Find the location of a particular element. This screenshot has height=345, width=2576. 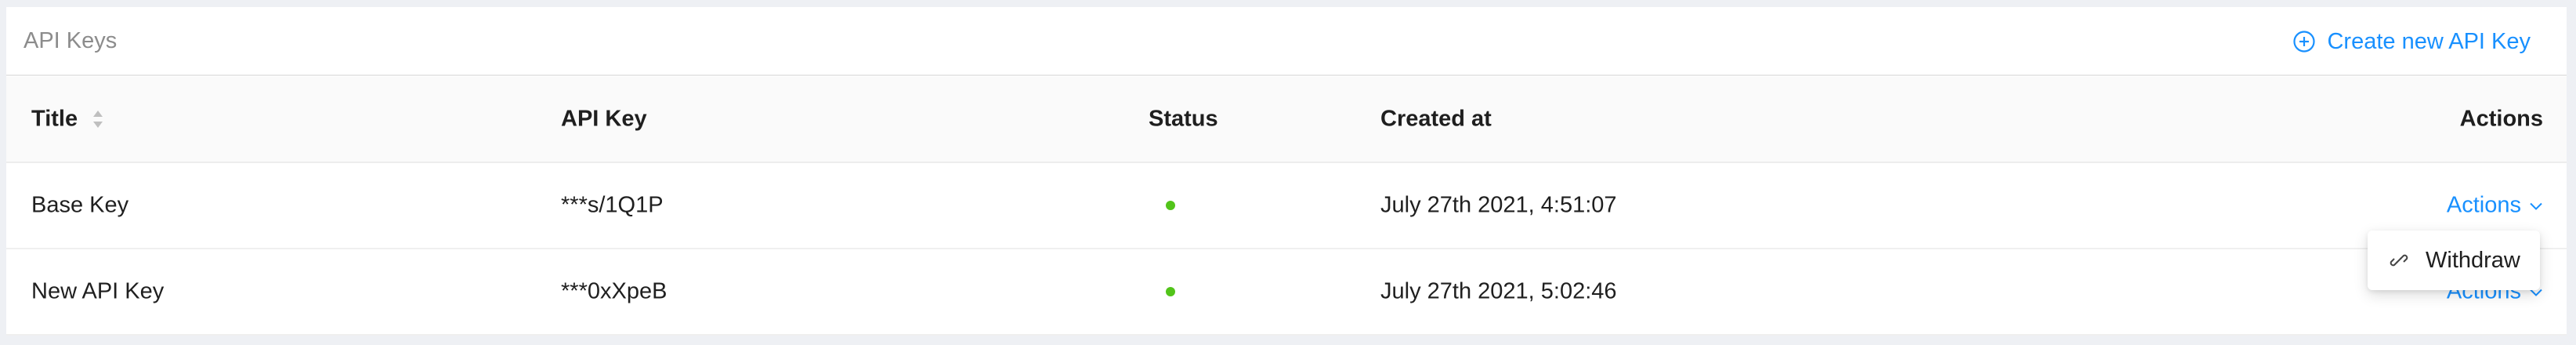

created-at: July 27th 2021, 5:02:46 is located at coordinates (1498, 291).